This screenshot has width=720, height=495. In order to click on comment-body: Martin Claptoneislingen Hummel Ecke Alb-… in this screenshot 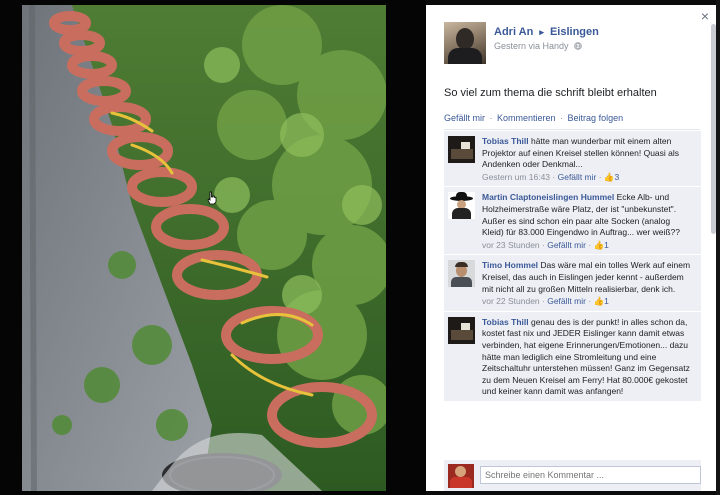, I will do `click(587, 221)`.